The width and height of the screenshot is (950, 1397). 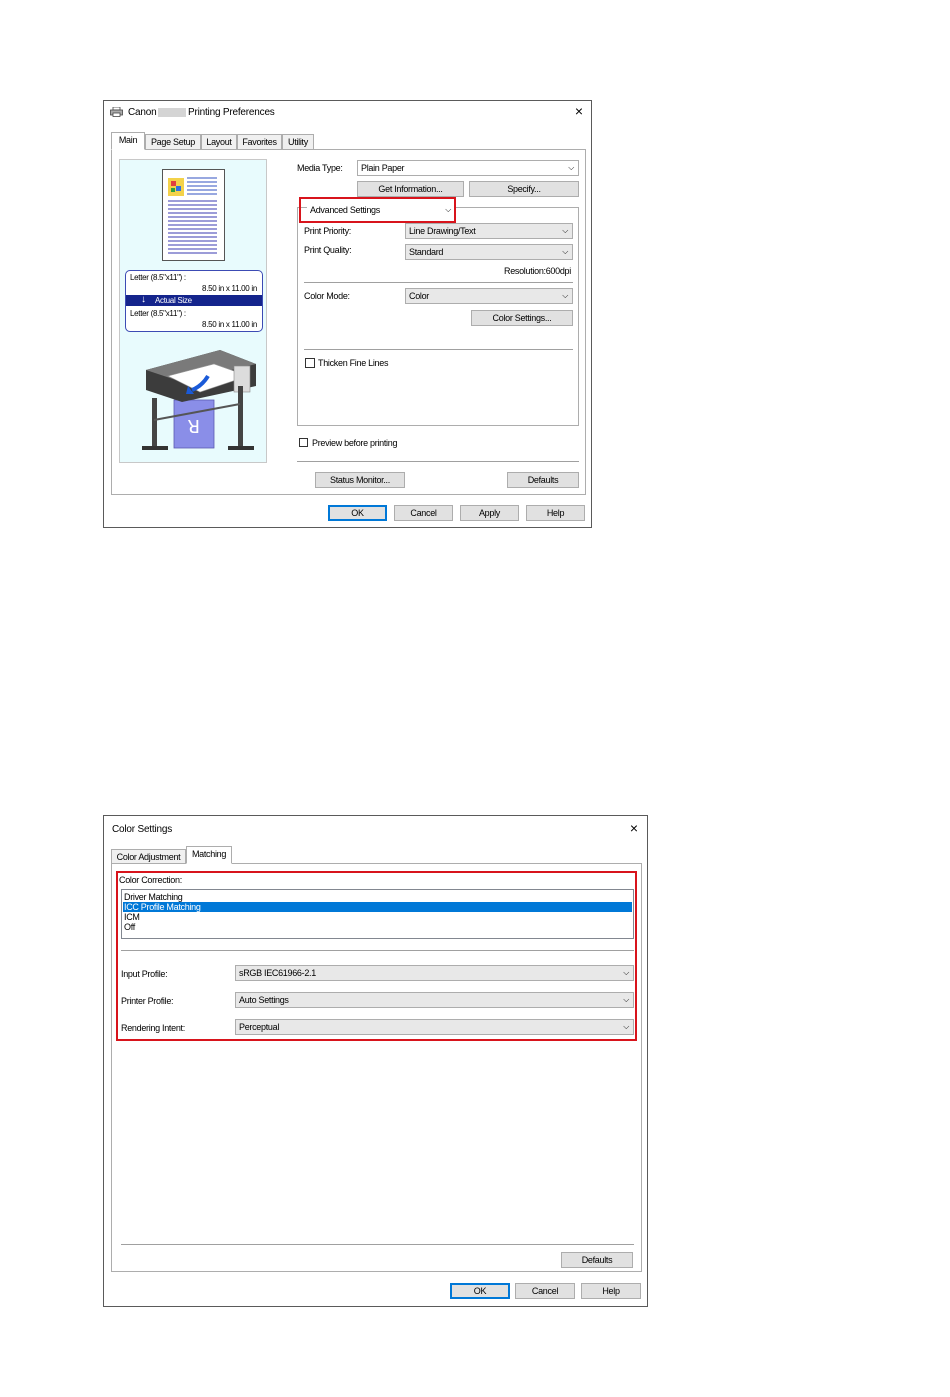 What do you see at coordinates (489, 296) in the screenshot?
I see `color-mode-dropdown: Color ⌵` at bounding box center [489, 296].